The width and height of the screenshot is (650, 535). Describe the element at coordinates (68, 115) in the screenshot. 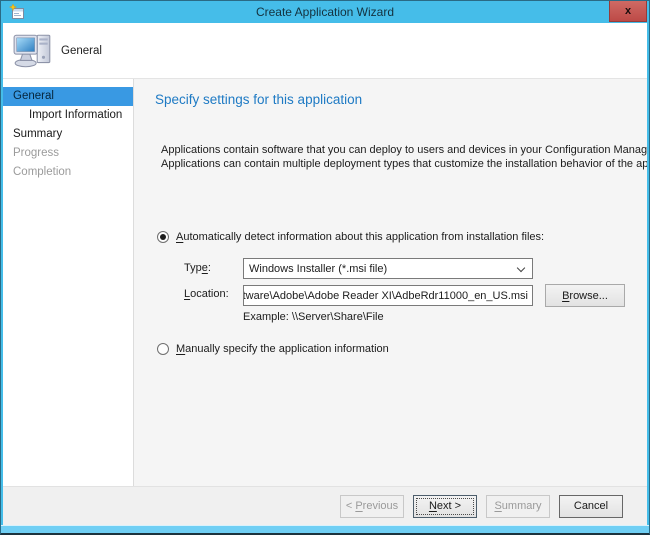

I see `sidebar-item-import-information: Import Information` at that location.